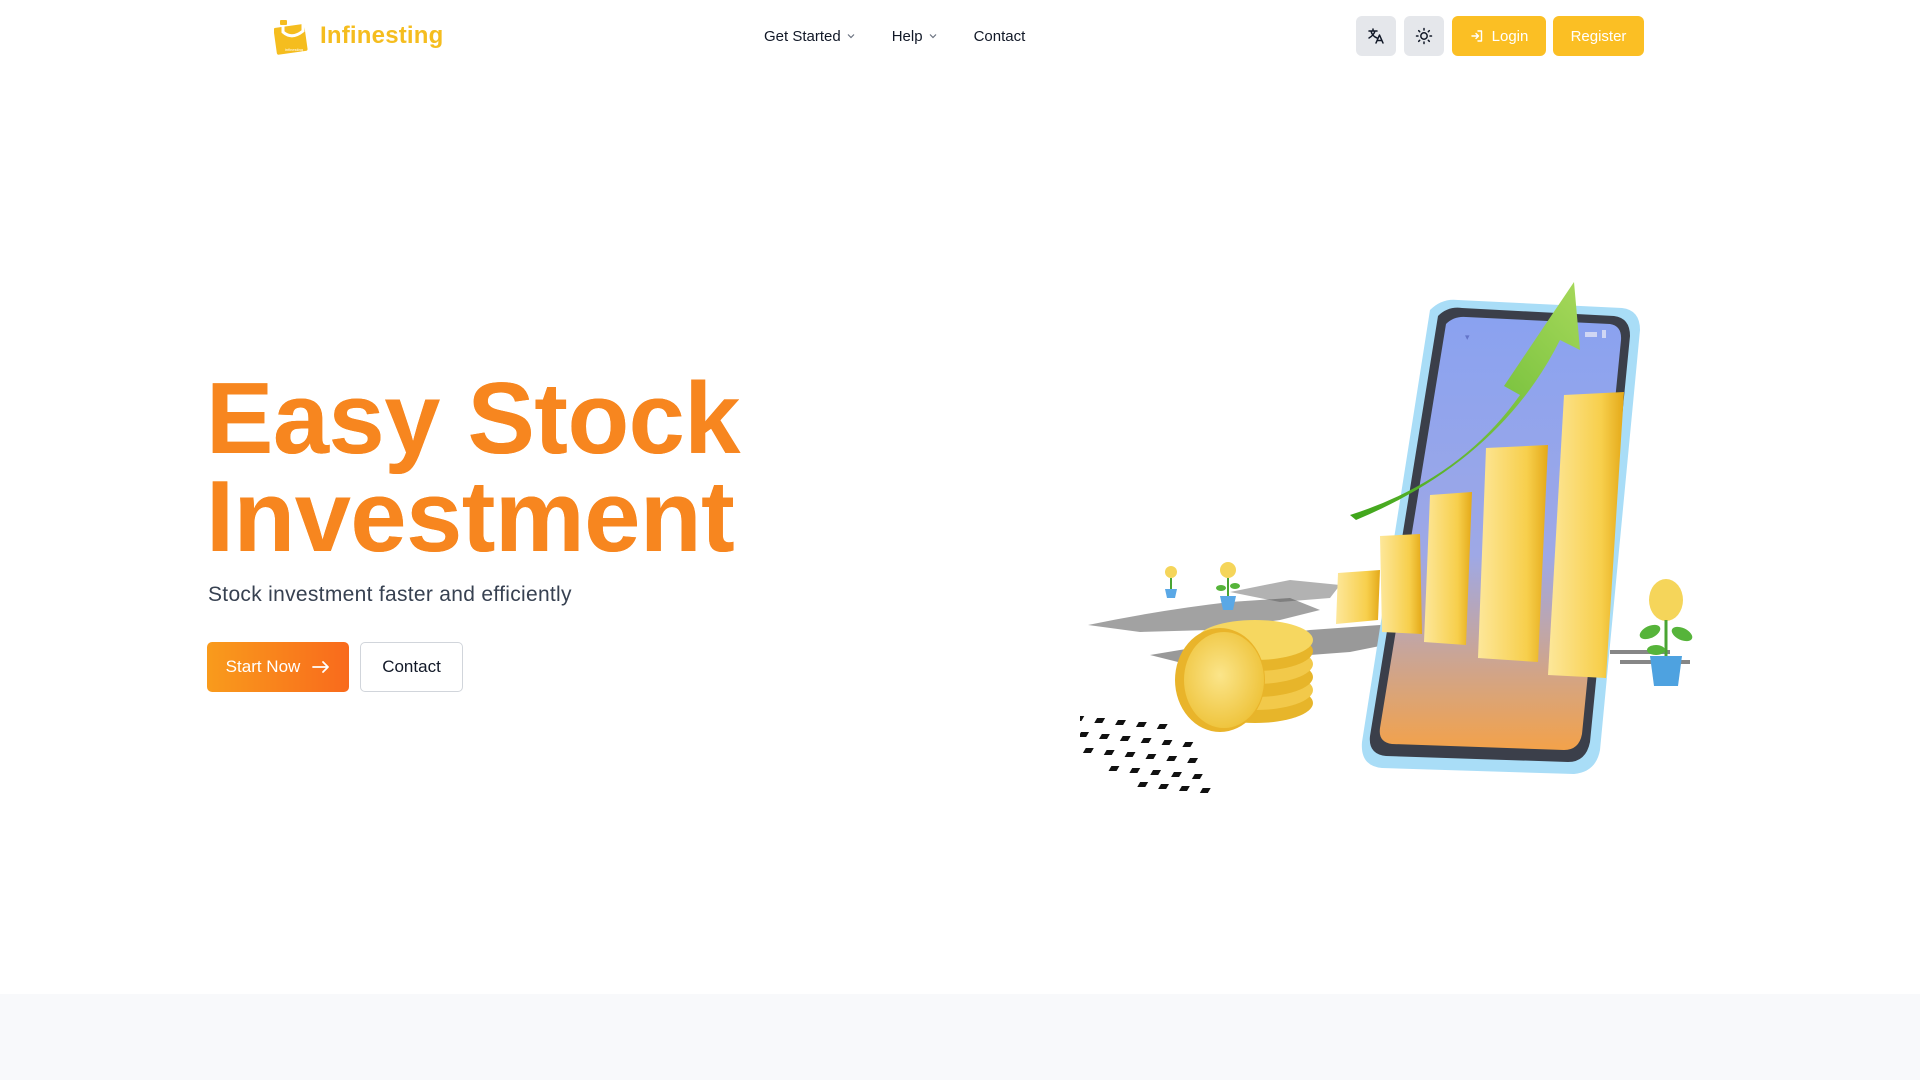  Describe the element at coordinates (382, 35) in the screenshot. I see `brand-name: Infinesting` at that location.